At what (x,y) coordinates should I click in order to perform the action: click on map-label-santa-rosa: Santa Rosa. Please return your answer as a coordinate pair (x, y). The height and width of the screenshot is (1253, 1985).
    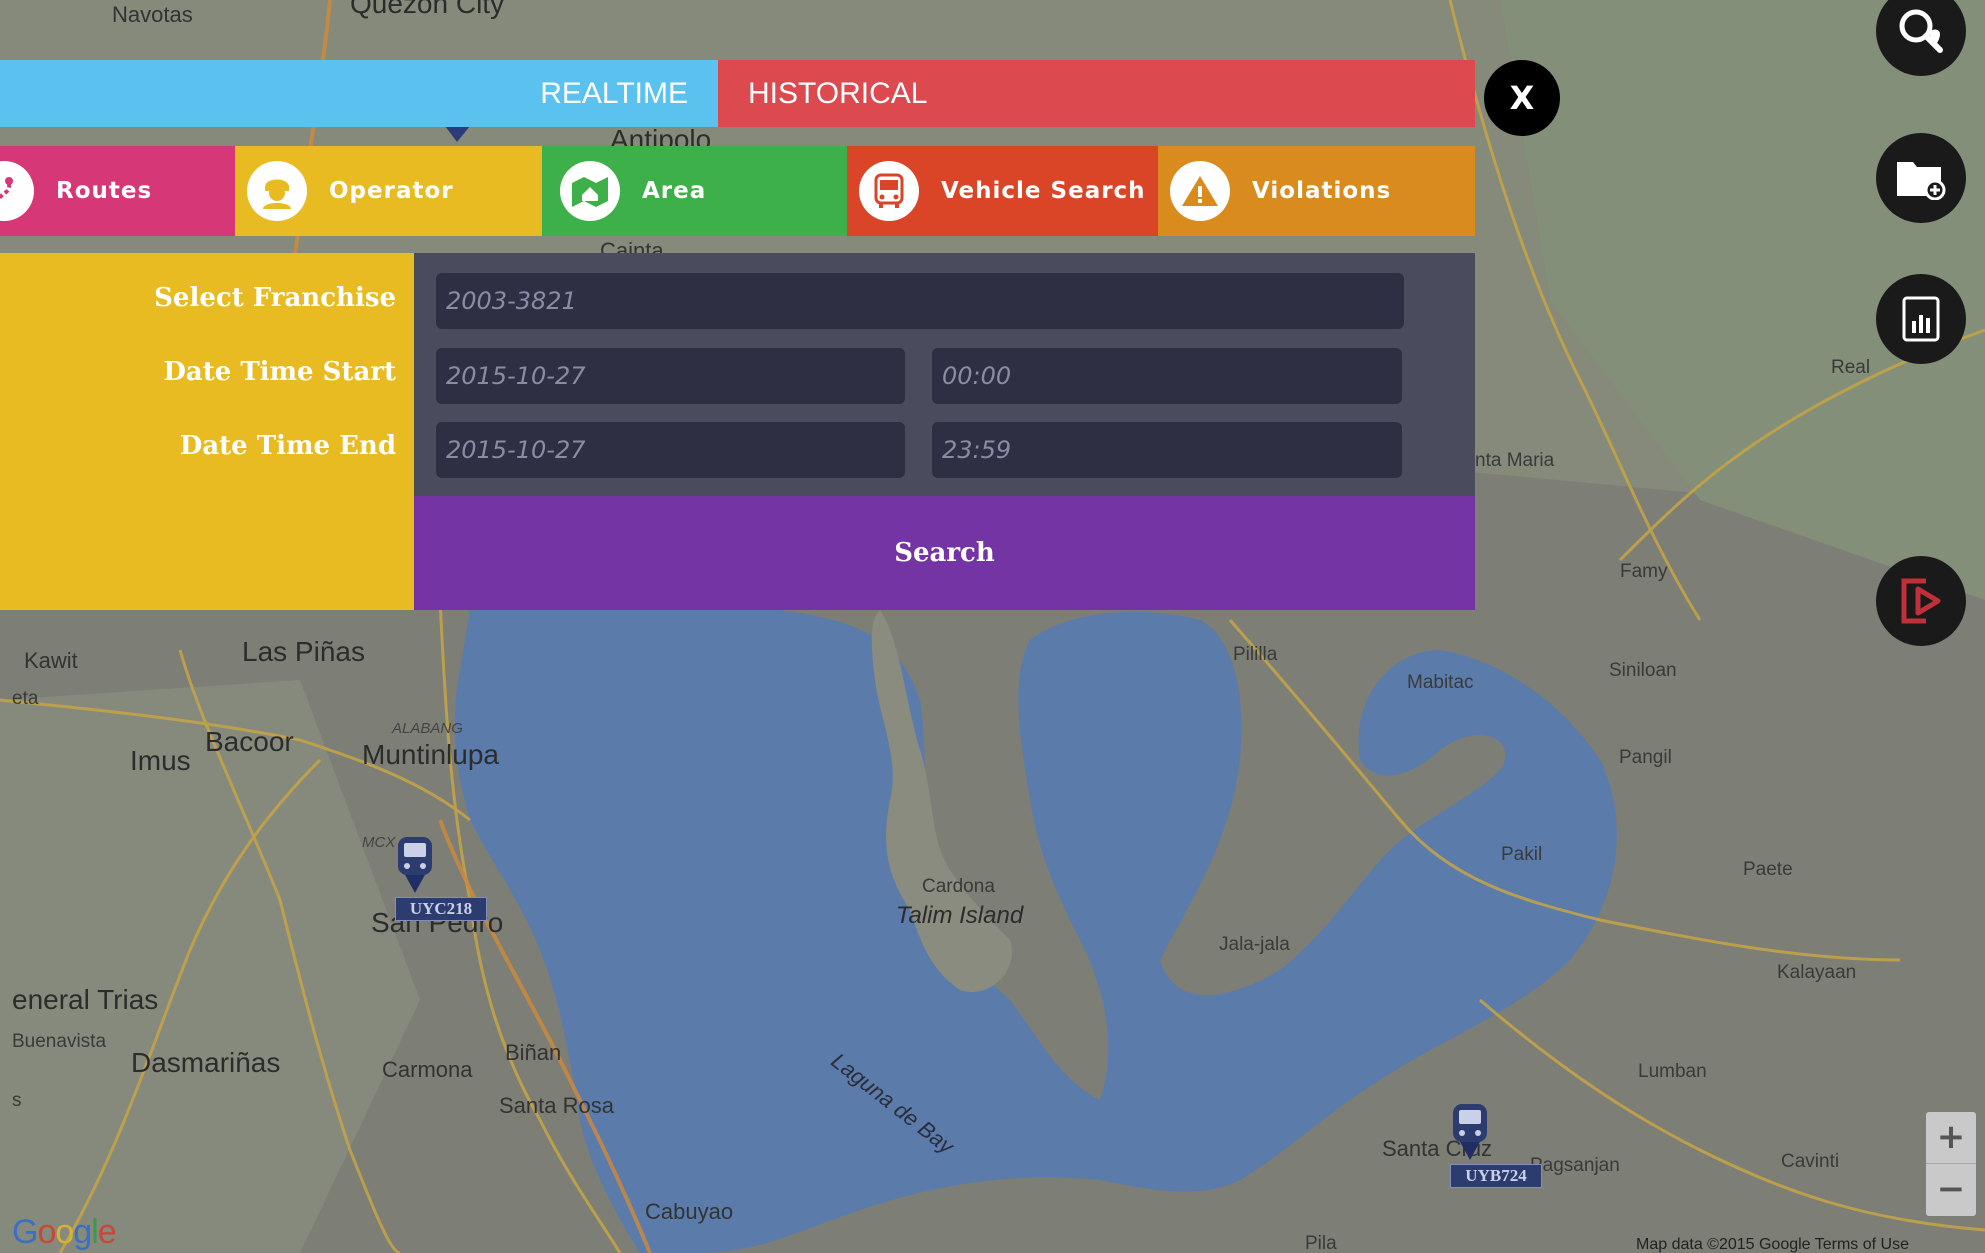
    Looking at the image, I should click on (556, 1105).